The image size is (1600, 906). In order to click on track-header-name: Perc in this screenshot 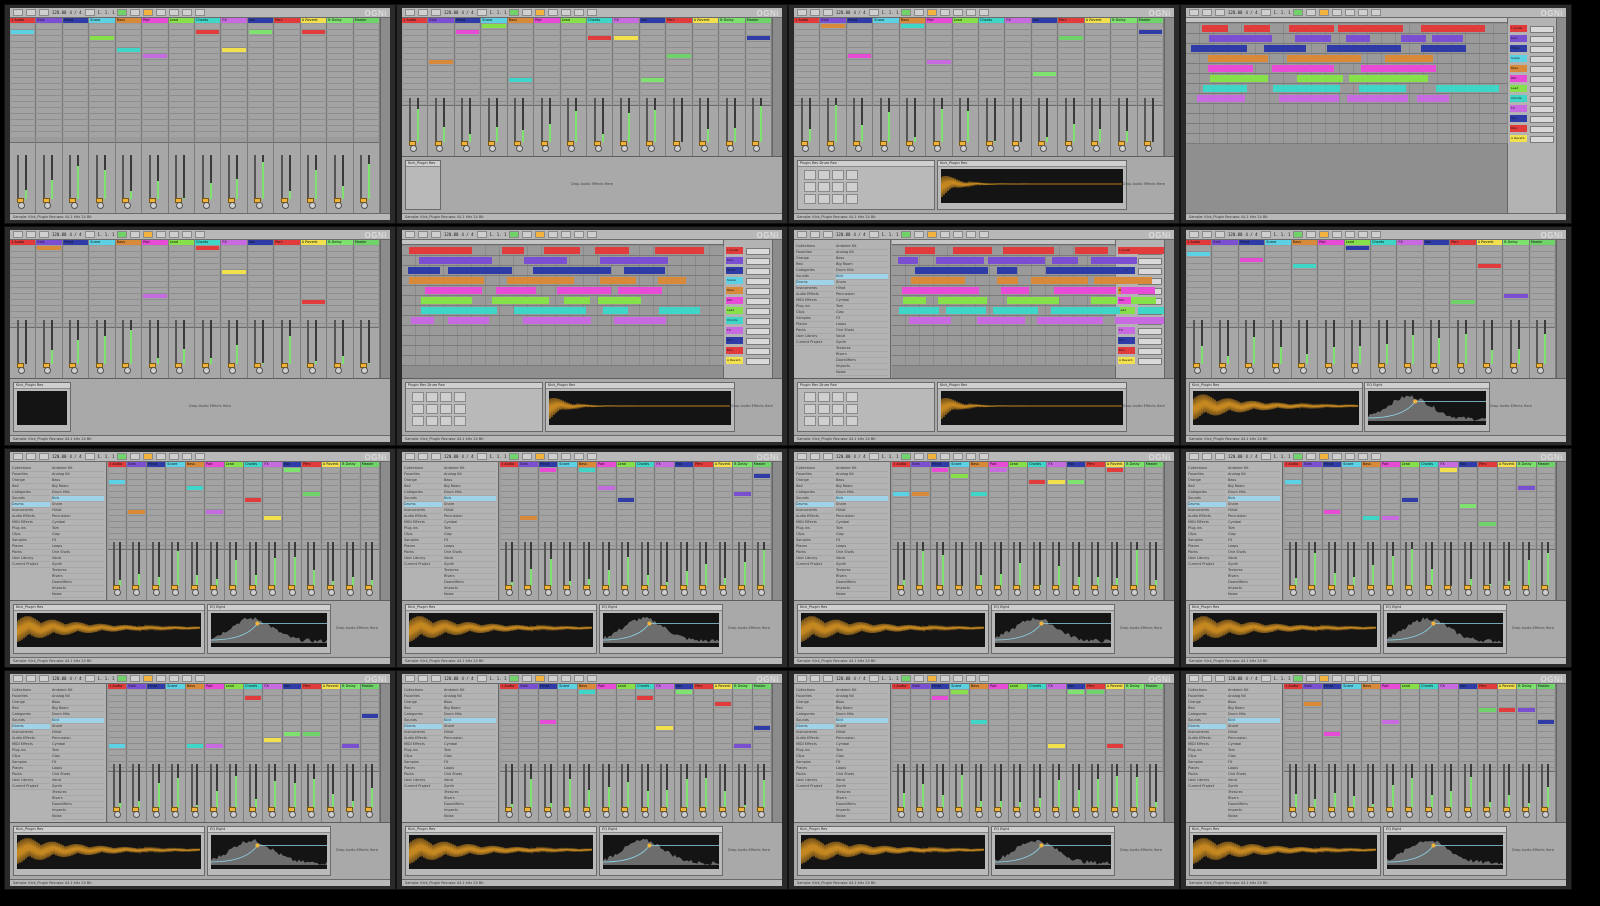, I will do `click(1518, 128)`.